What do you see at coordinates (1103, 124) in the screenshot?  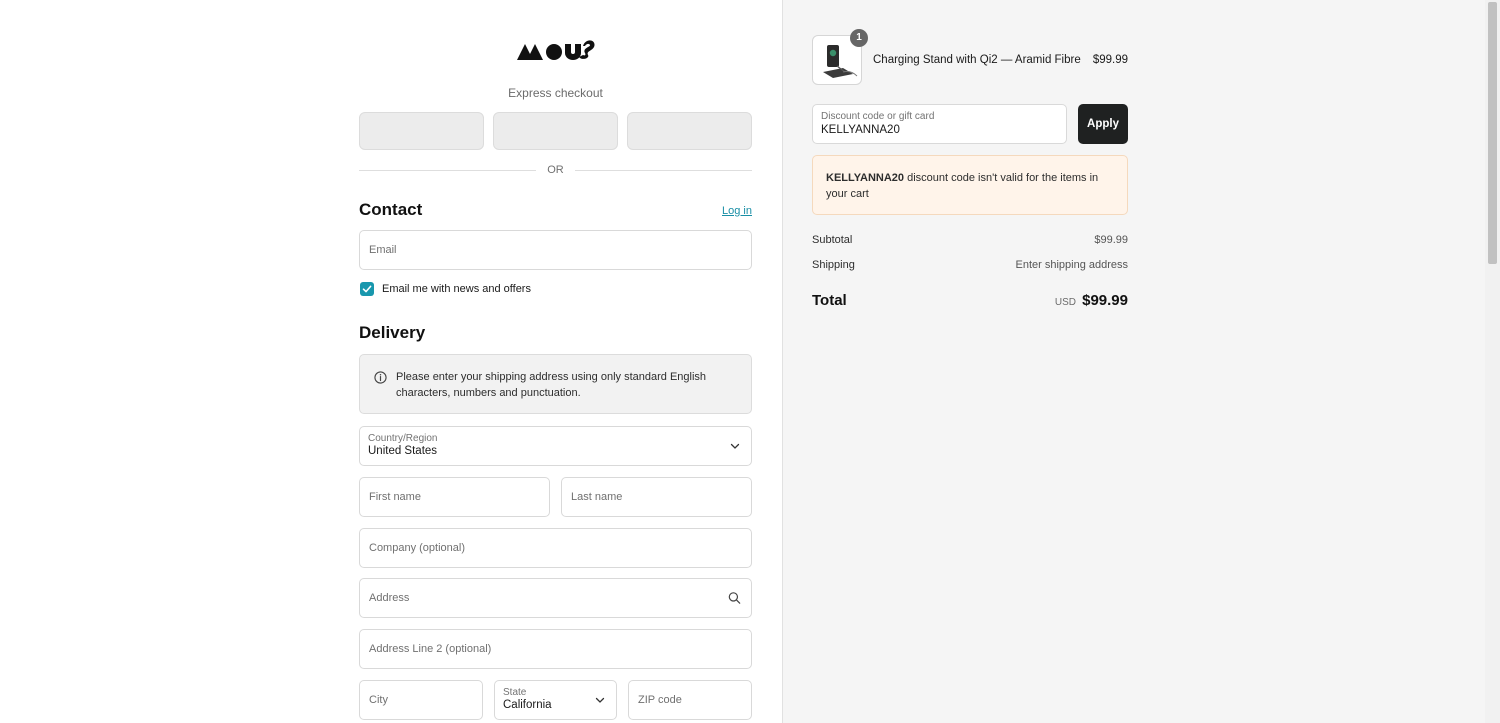 I see `apply-button: Apply` at bounding box center [1103, 124].